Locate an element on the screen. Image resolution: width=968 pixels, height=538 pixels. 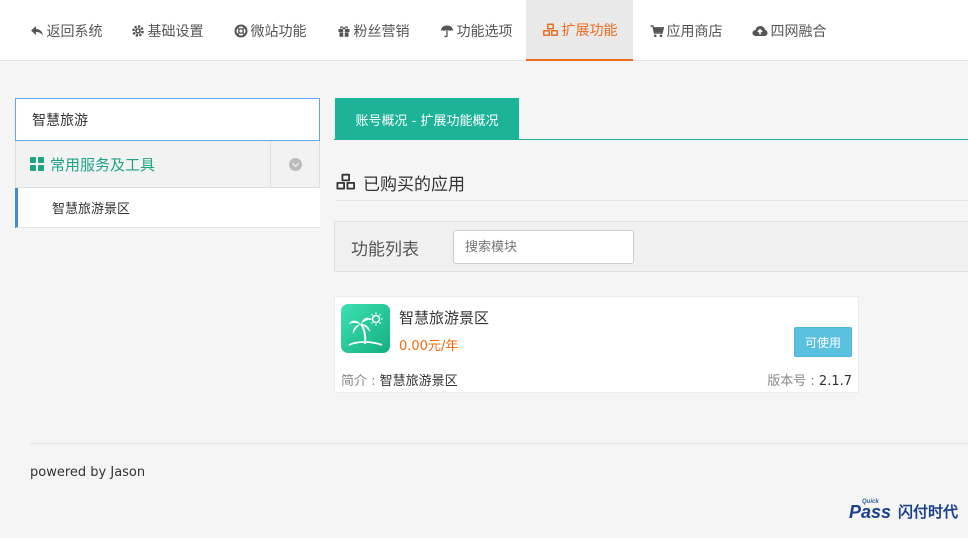
umbrella-icon is located at coordinates (447, 31).